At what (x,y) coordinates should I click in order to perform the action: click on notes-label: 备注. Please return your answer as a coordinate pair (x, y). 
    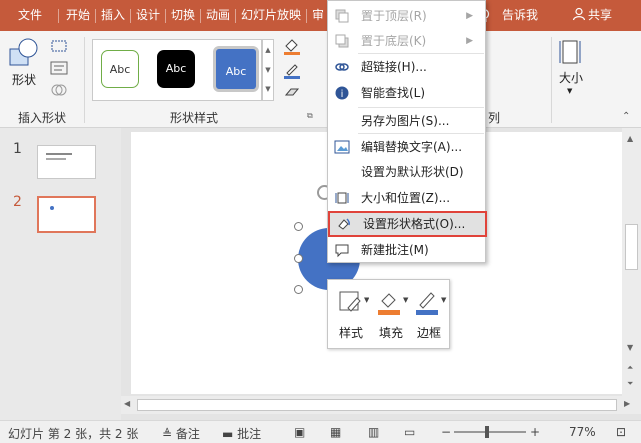
    Looking at the image, I should click on (187, 434).